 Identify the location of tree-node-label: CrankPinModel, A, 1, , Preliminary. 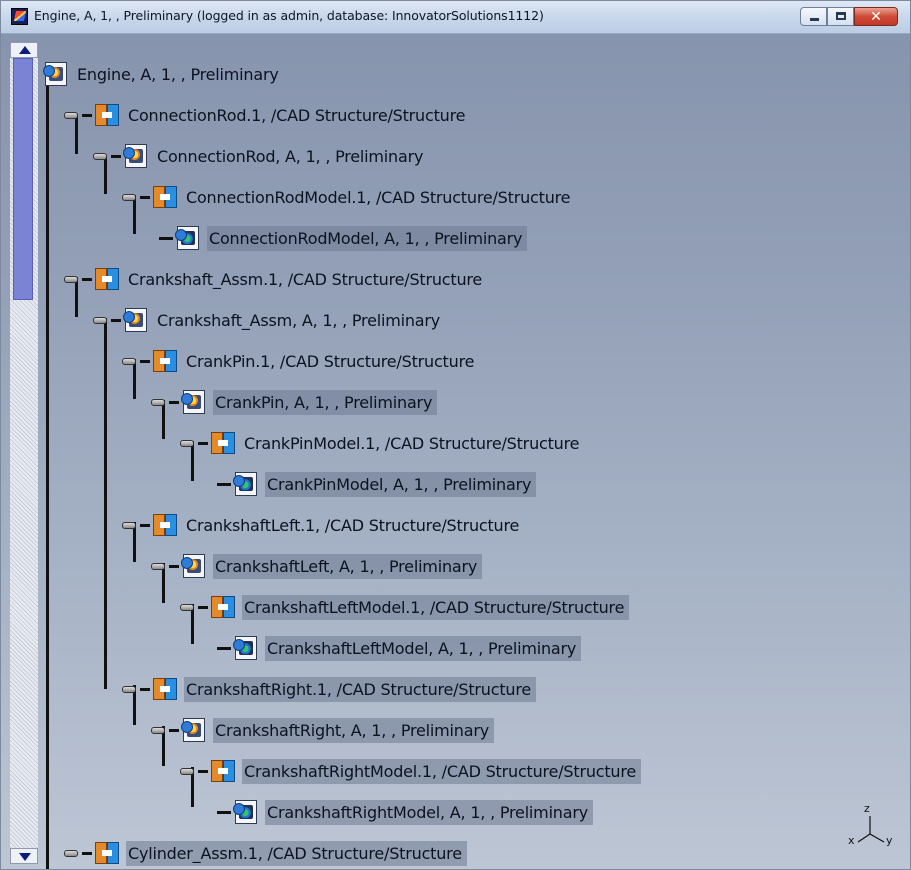
(401, 484).